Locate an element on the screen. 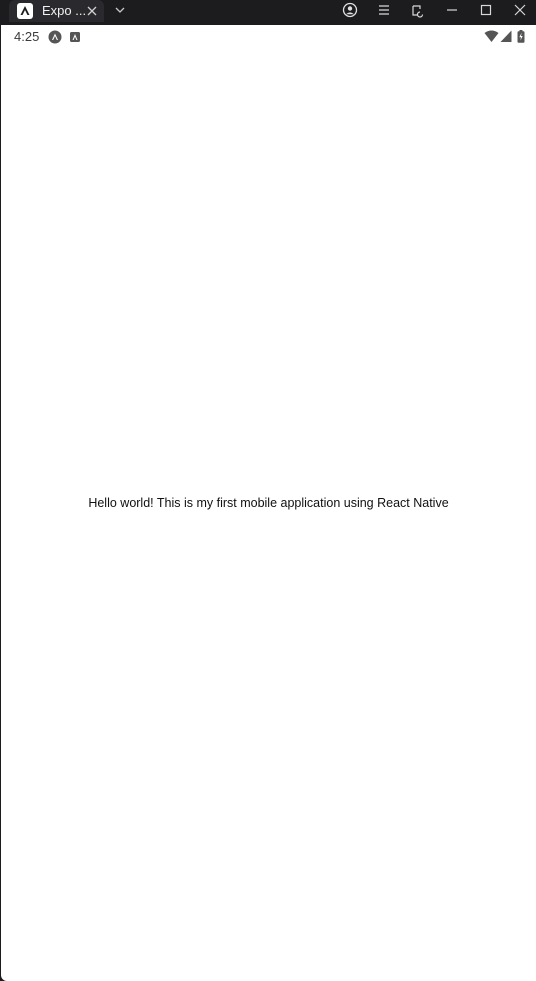 The width and height of the screenshot is (536, 981). chevron-down-icon is located at coordinates (120, 10).